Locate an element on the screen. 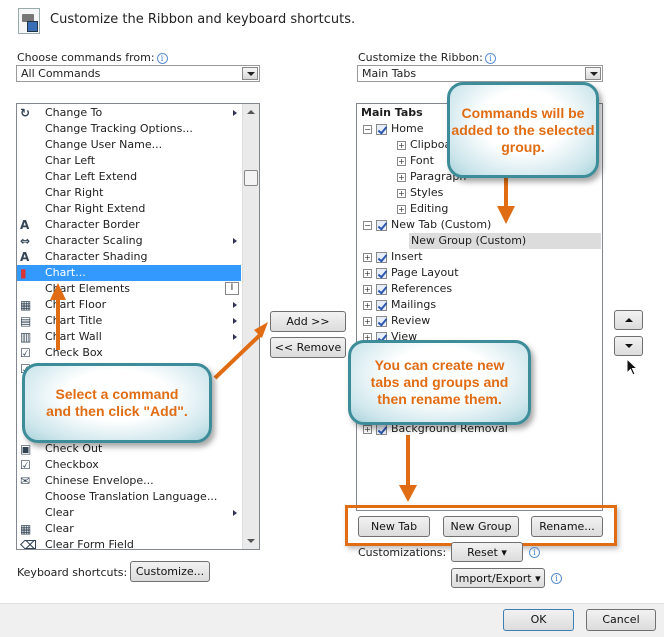 The image size is (664, 637). ok-button: OK is located at coordinates (538, 620).